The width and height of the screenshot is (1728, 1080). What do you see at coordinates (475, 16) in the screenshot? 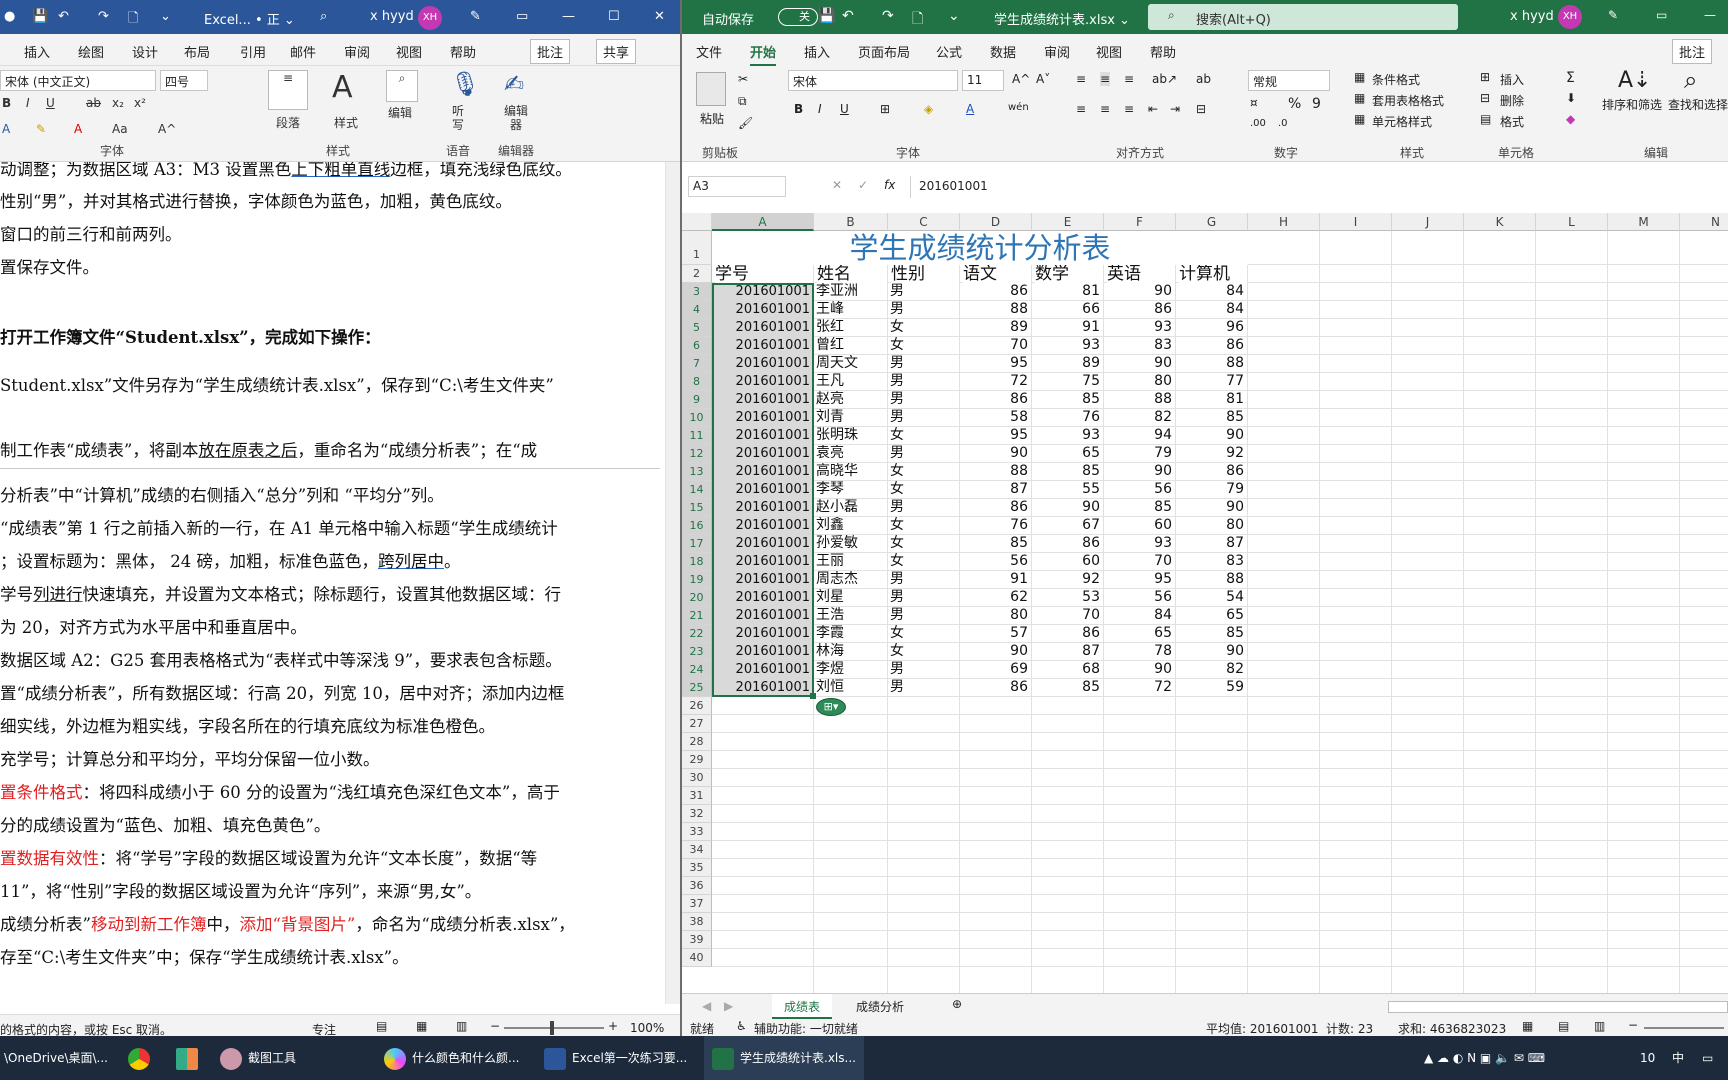
I see `pen-icon: ✎` at bounding box center [475, 16].